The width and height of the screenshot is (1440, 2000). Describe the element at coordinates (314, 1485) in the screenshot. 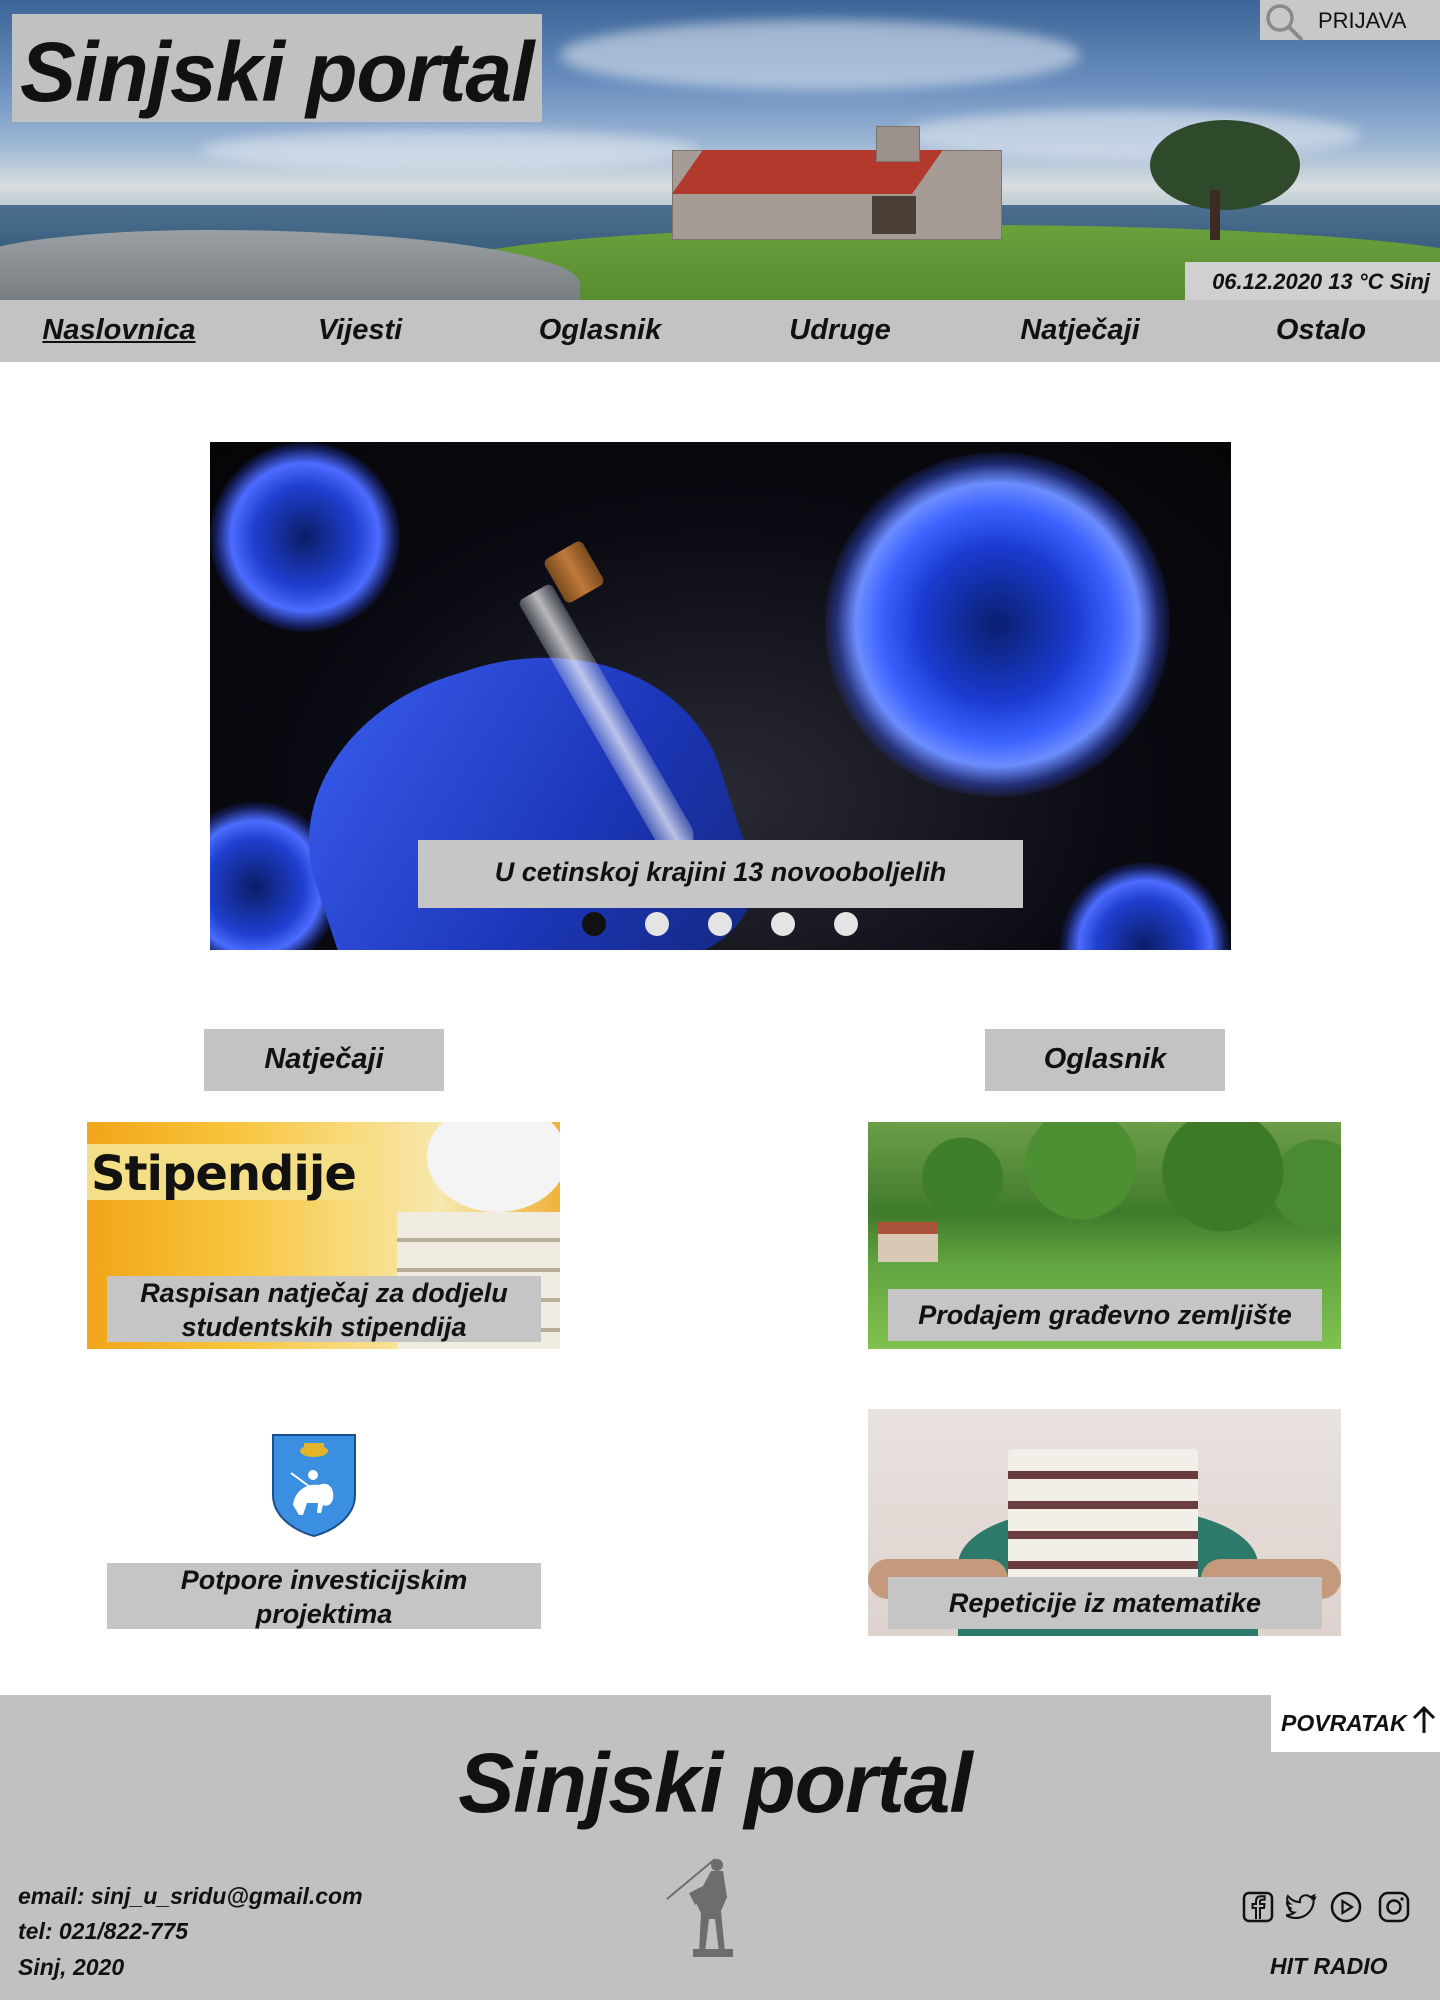

I see `sinj-crest-icon` at that location.